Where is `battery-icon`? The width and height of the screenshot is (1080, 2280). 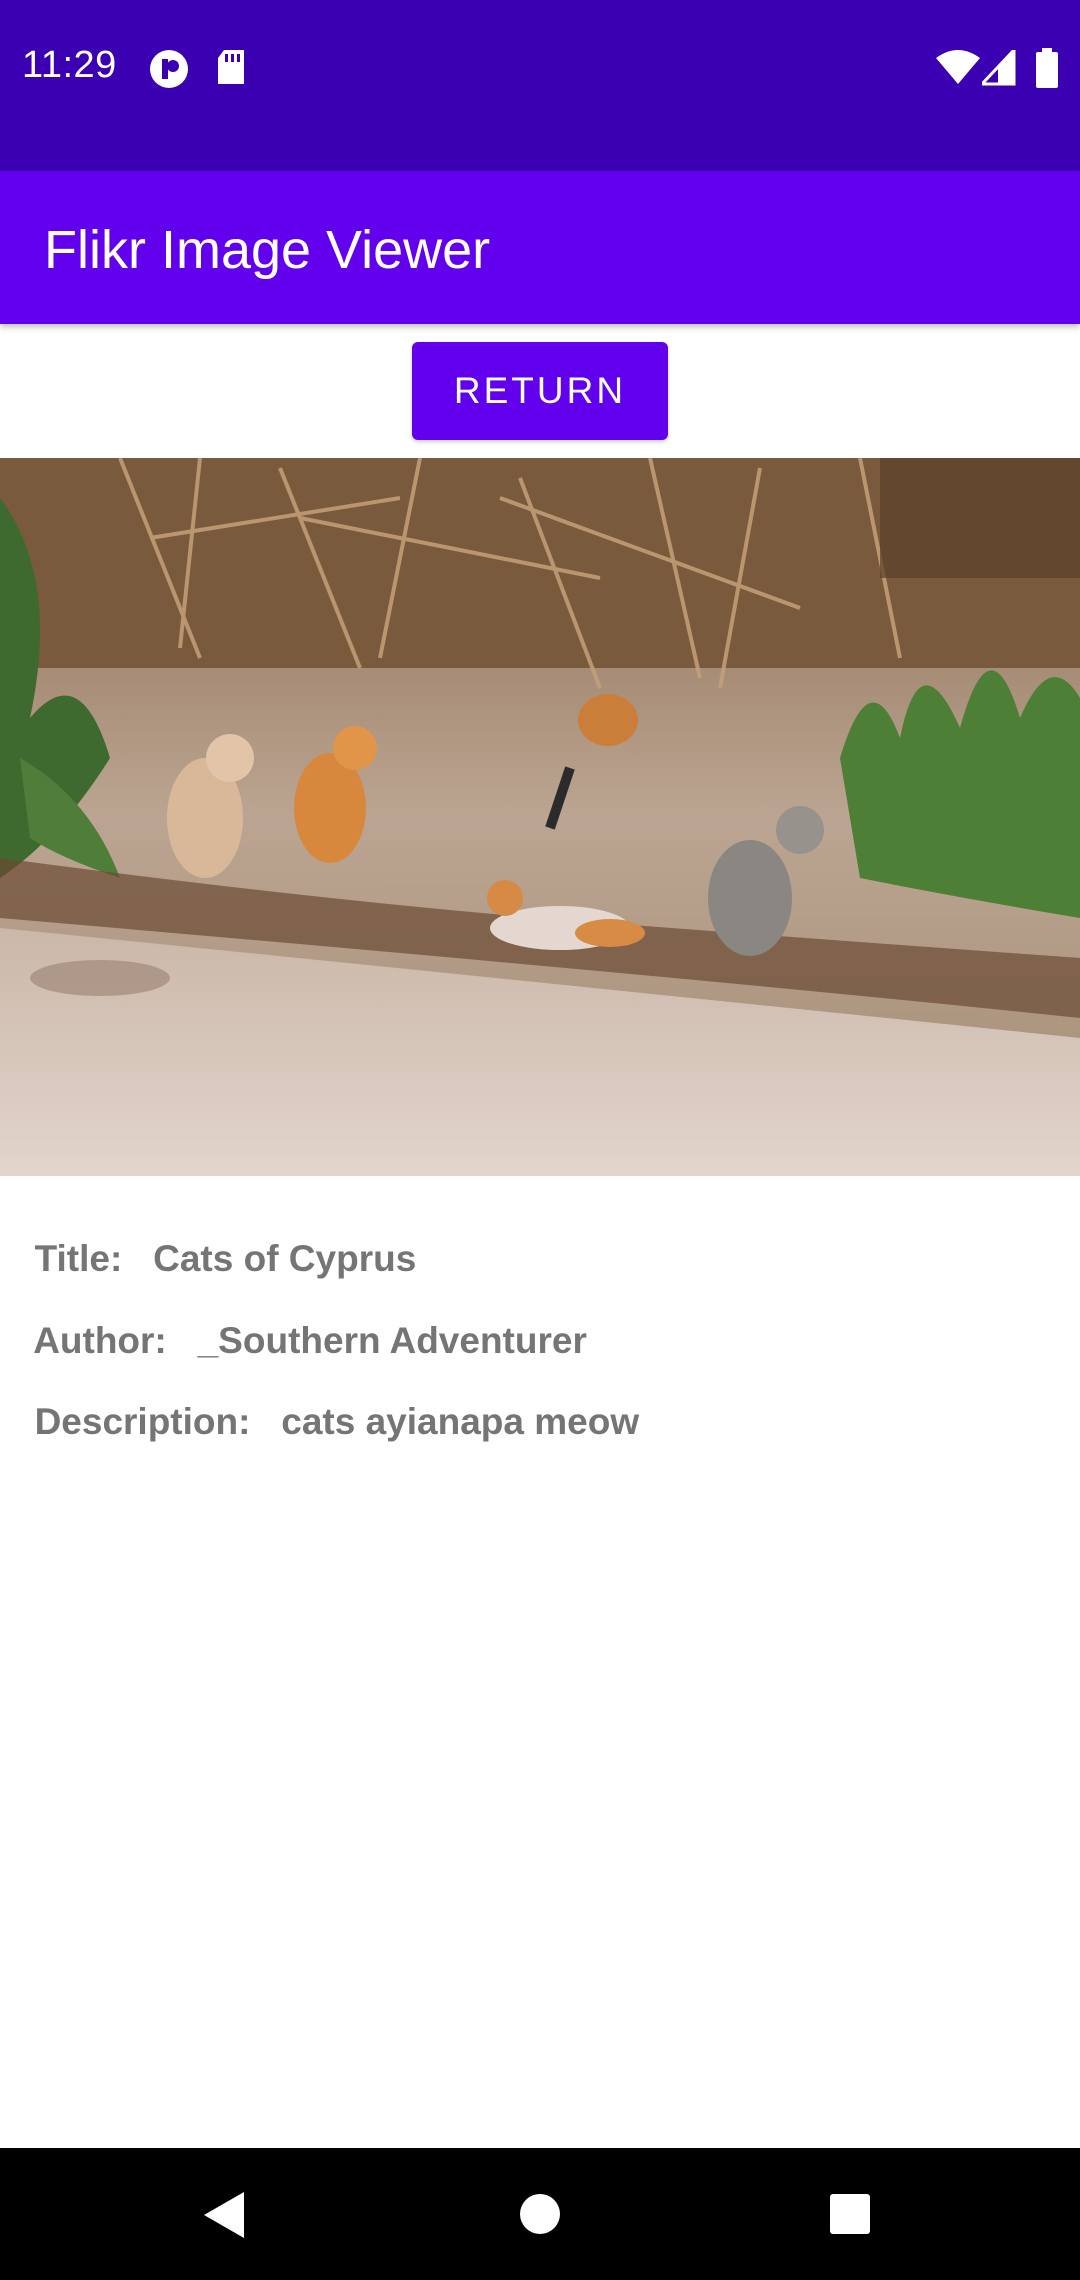 battery-icon is located at coordinates (1047, 68).